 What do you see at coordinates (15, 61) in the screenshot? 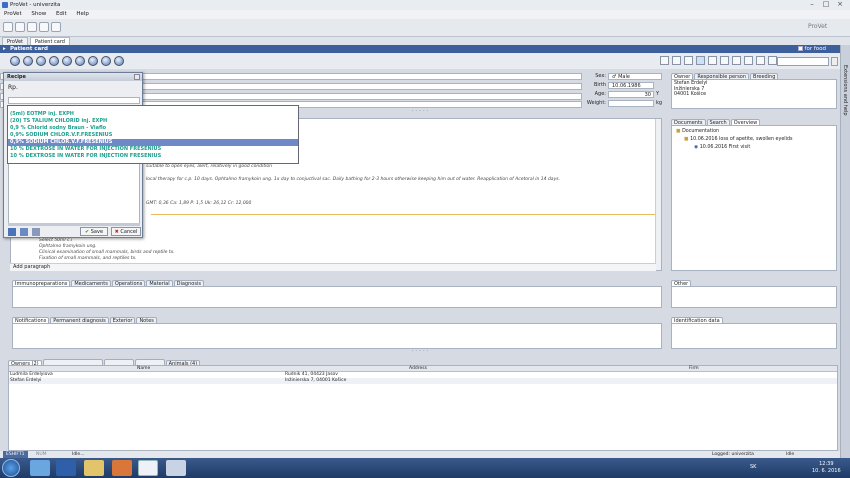
I see `add-icon` at bounding box center [15, 61].